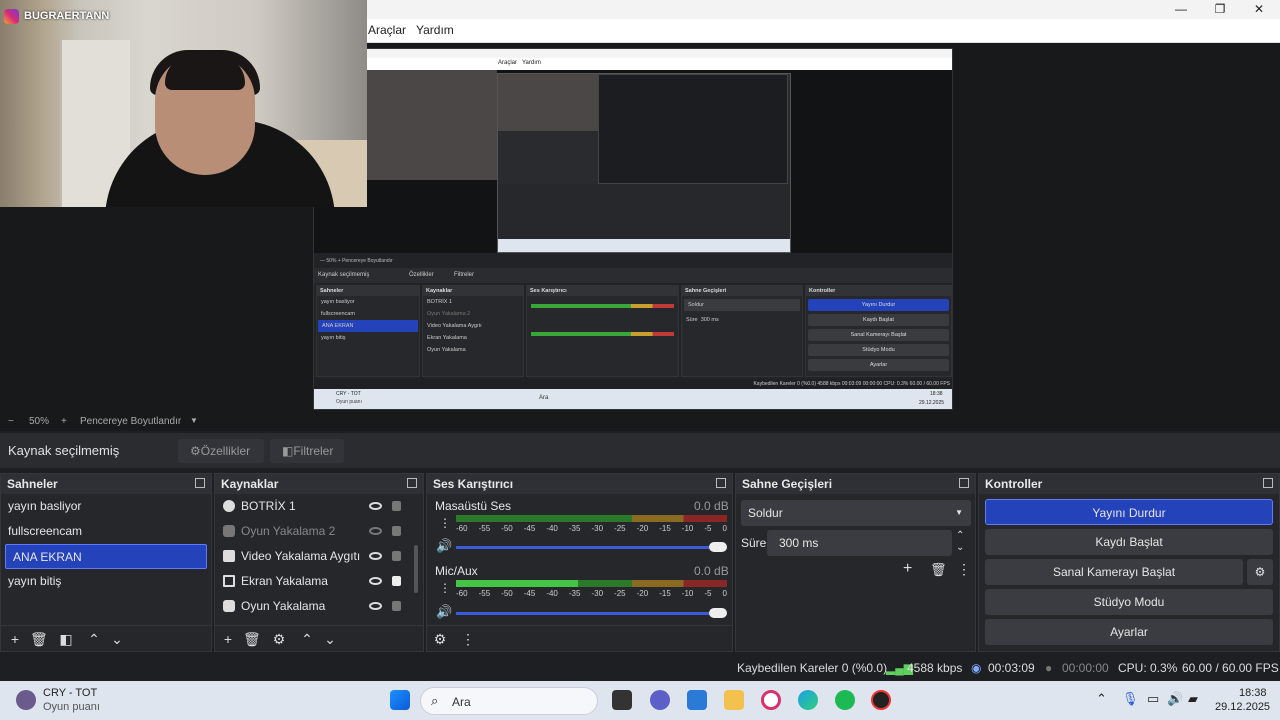 The image size is (1280, 720). I want to click on source-item: BOTRİX 1, so click(319, 506).